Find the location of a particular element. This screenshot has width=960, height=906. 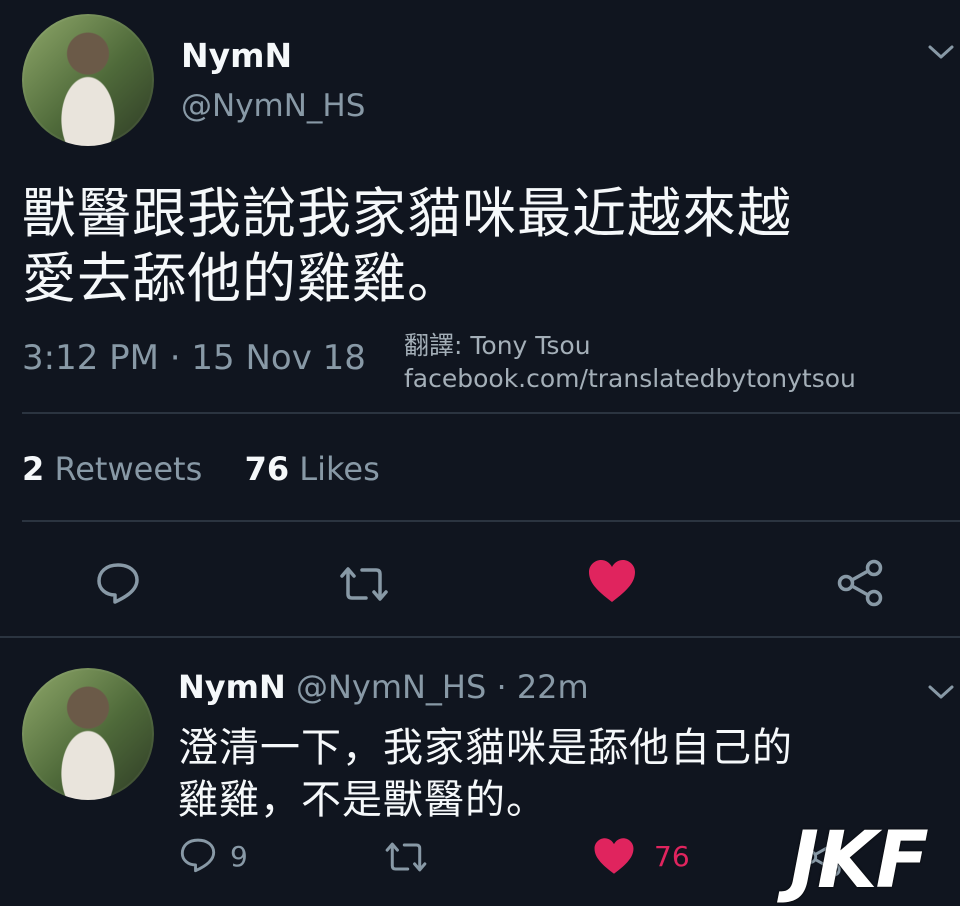

translation-credit: 翻譯: Tony Tsou is located at coordinates (497, 345).